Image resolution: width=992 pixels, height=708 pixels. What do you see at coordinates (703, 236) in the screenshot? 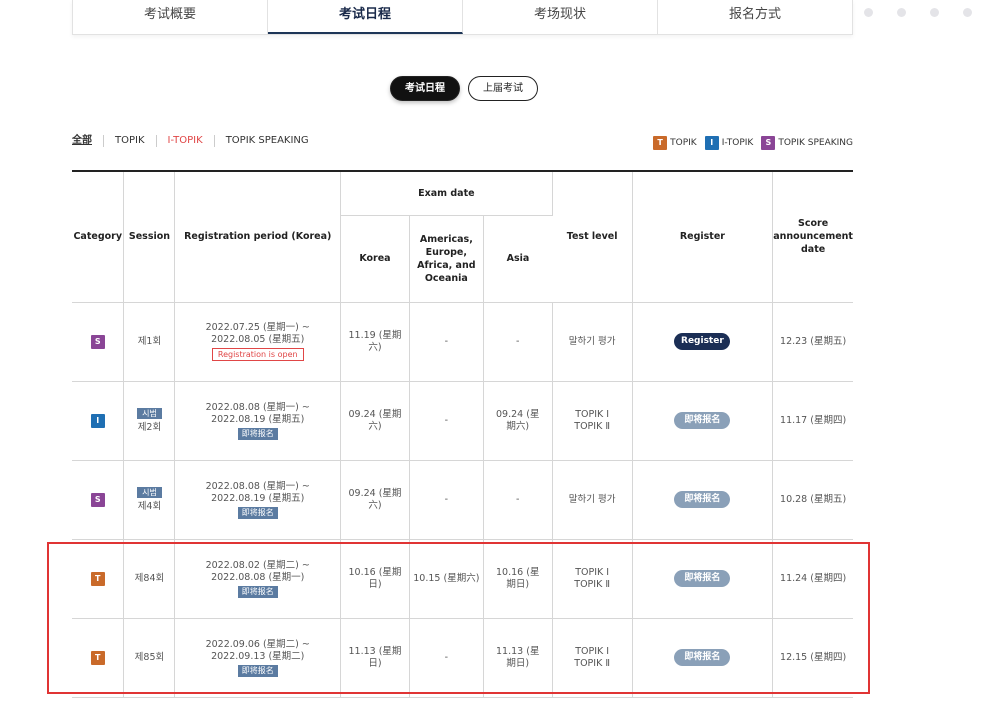
I see `header-register: Register` at bounding box center [703, 236].